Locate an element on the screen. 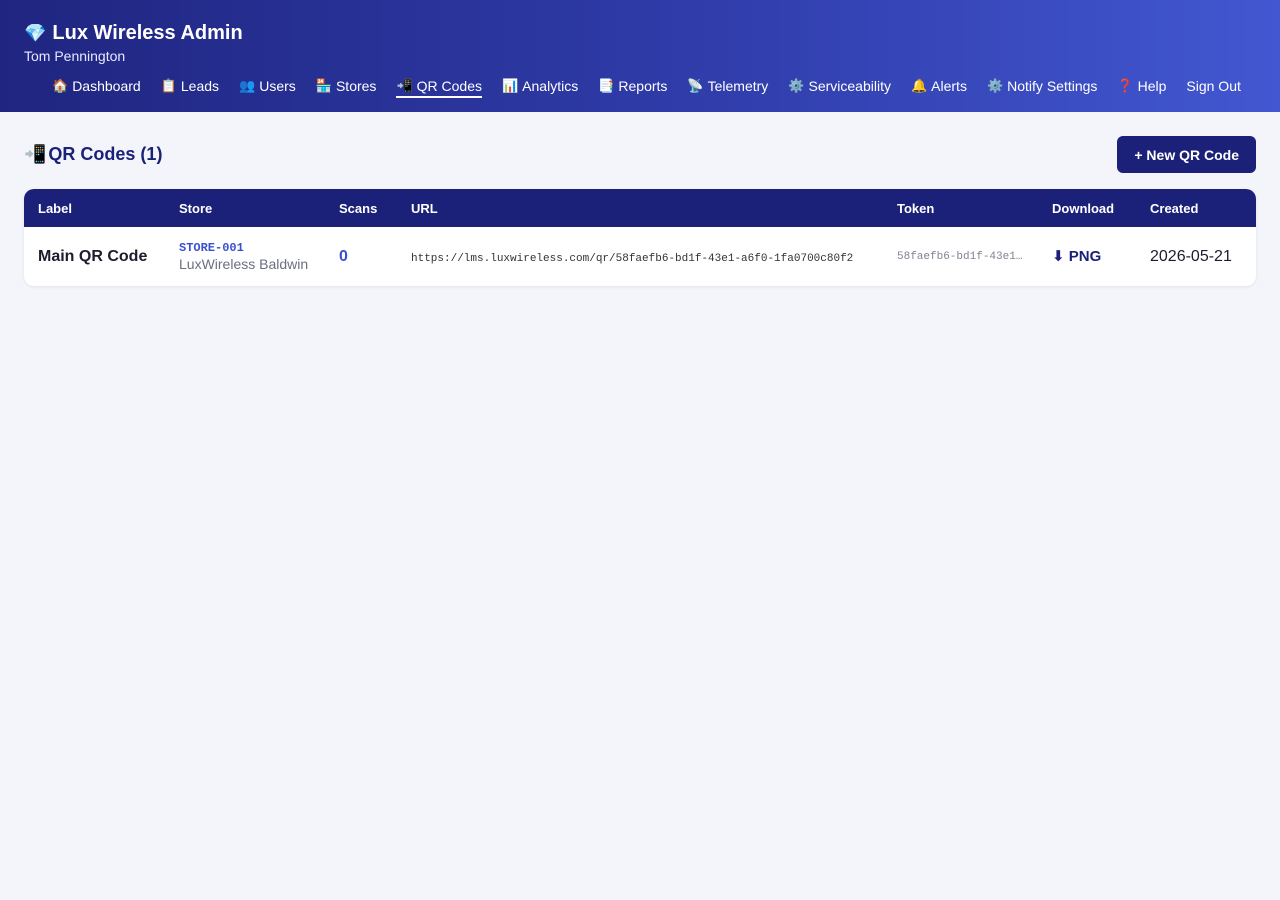 This screenshot has width=1280, height=900. column-header-label: Label is located at coordinates (55, 208).